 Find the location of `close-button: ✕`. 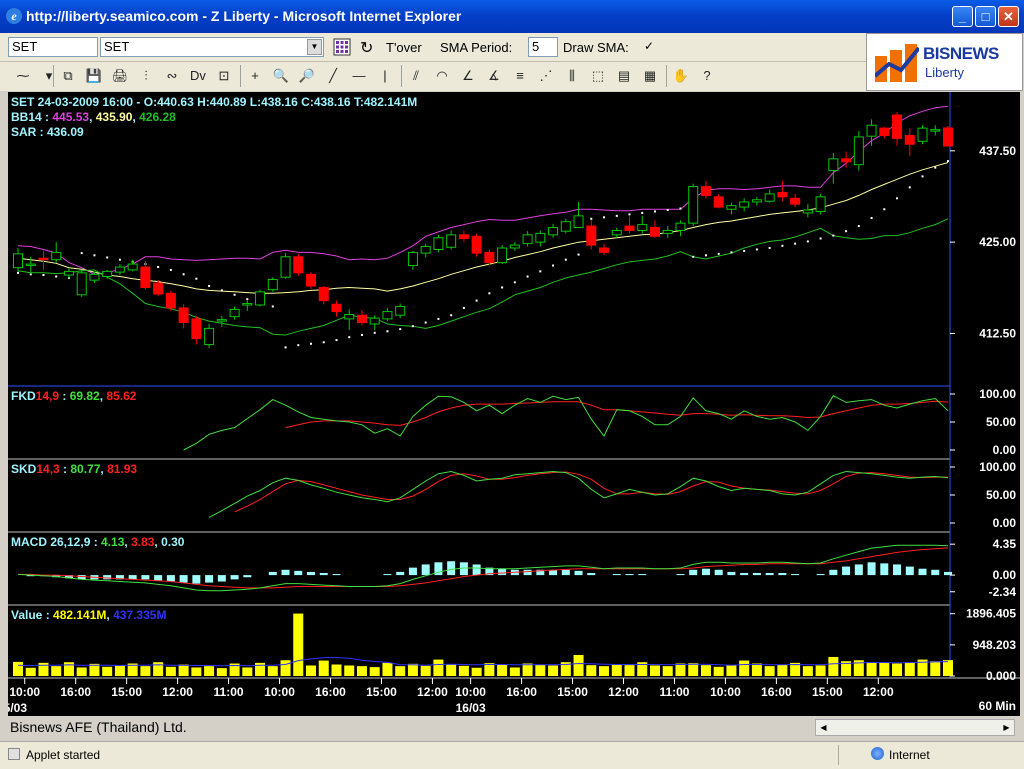

close-button: ✕ is located at coordinates (1008, 16).